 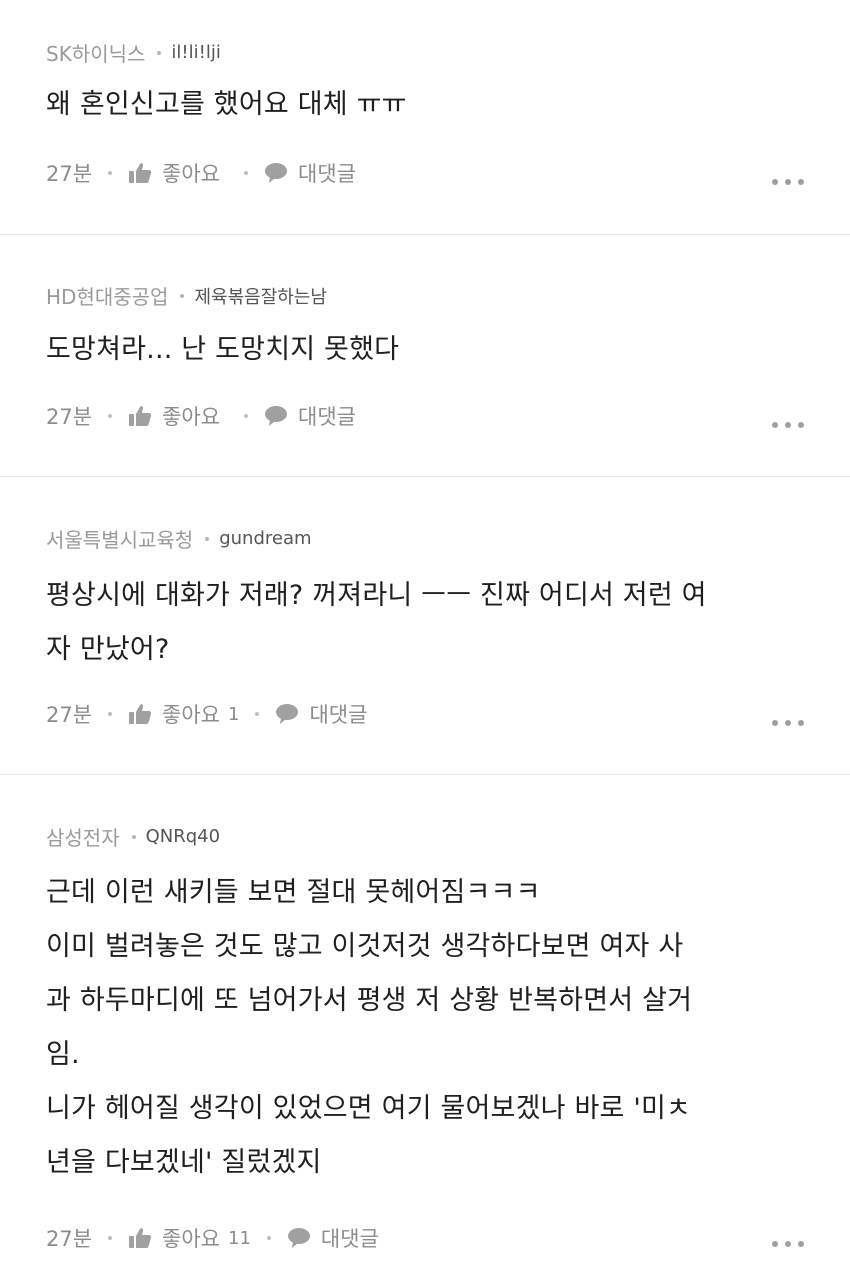 I want to click on author-company: SK하이닉스, so click(x=96, y=54).